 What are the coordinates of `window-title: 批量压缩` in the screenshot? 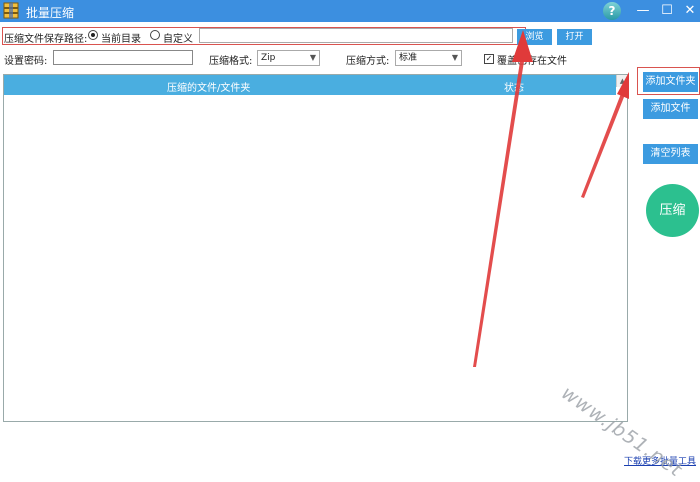 It's located at (50, 13).